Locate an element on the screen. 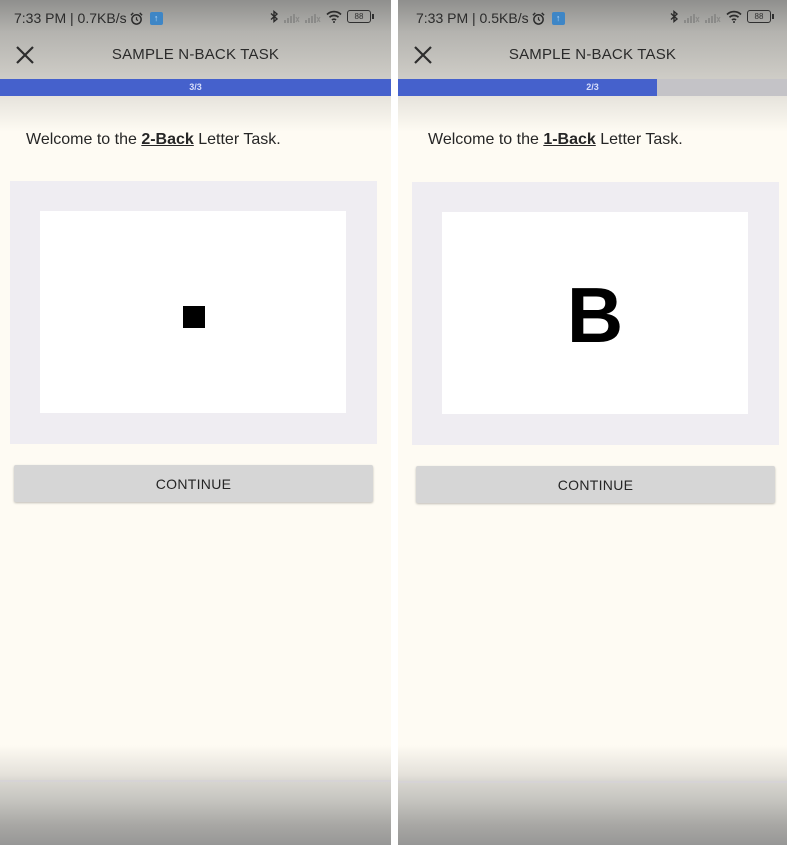  welcome-text: Welcome to the 1-Back Letter Task. is located at coordinates (555, 140).